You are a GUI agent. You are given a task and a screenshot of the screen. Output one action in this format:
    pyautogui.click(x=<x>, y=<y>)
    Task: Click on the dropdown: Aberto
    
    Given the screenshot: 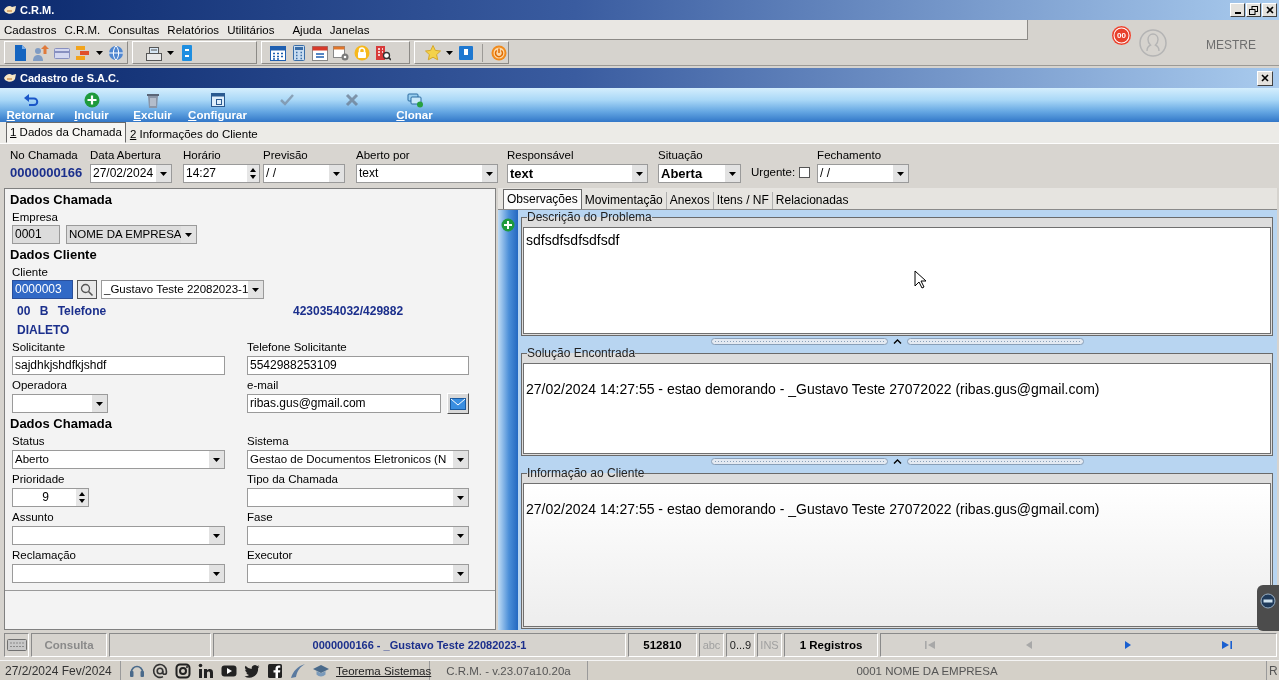 What is the action you would take?
    pyautogui.click(x=118, y=459)
    